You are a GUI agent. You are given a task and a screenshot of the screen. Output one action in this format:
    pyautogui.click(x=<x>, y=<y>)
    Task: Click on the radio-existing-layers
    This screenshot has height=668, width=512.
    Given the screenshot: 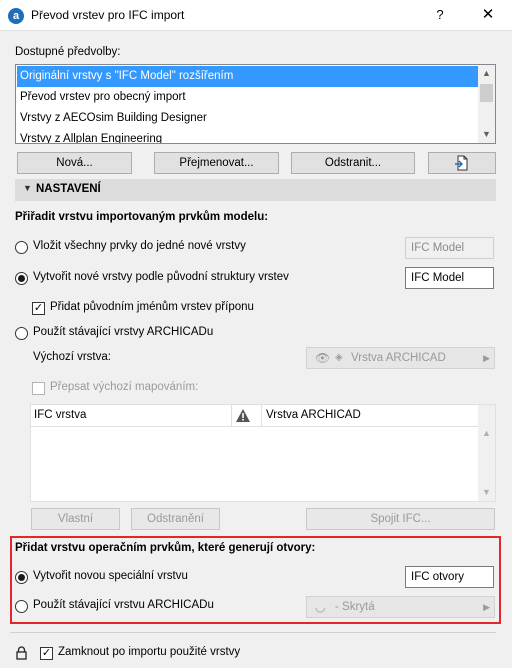 What is the action you would take?
    pyautogui.click(x=21, y=333)
    